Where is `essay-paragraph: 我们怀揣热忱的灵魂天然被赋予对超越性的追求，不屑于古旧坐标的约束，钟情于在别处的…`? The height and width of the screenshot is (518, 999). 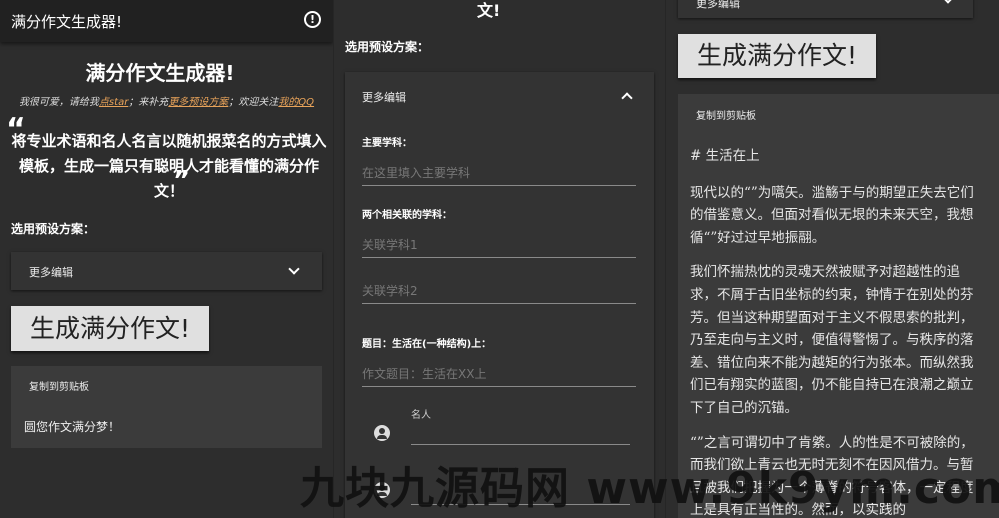
essay-paragraph: 我们怀揣热忱的灵魂天然被赋予对超越性的追求，不屑于古旧坐标的约束，钟情于在别处的… is located at coordinates (832, 340).